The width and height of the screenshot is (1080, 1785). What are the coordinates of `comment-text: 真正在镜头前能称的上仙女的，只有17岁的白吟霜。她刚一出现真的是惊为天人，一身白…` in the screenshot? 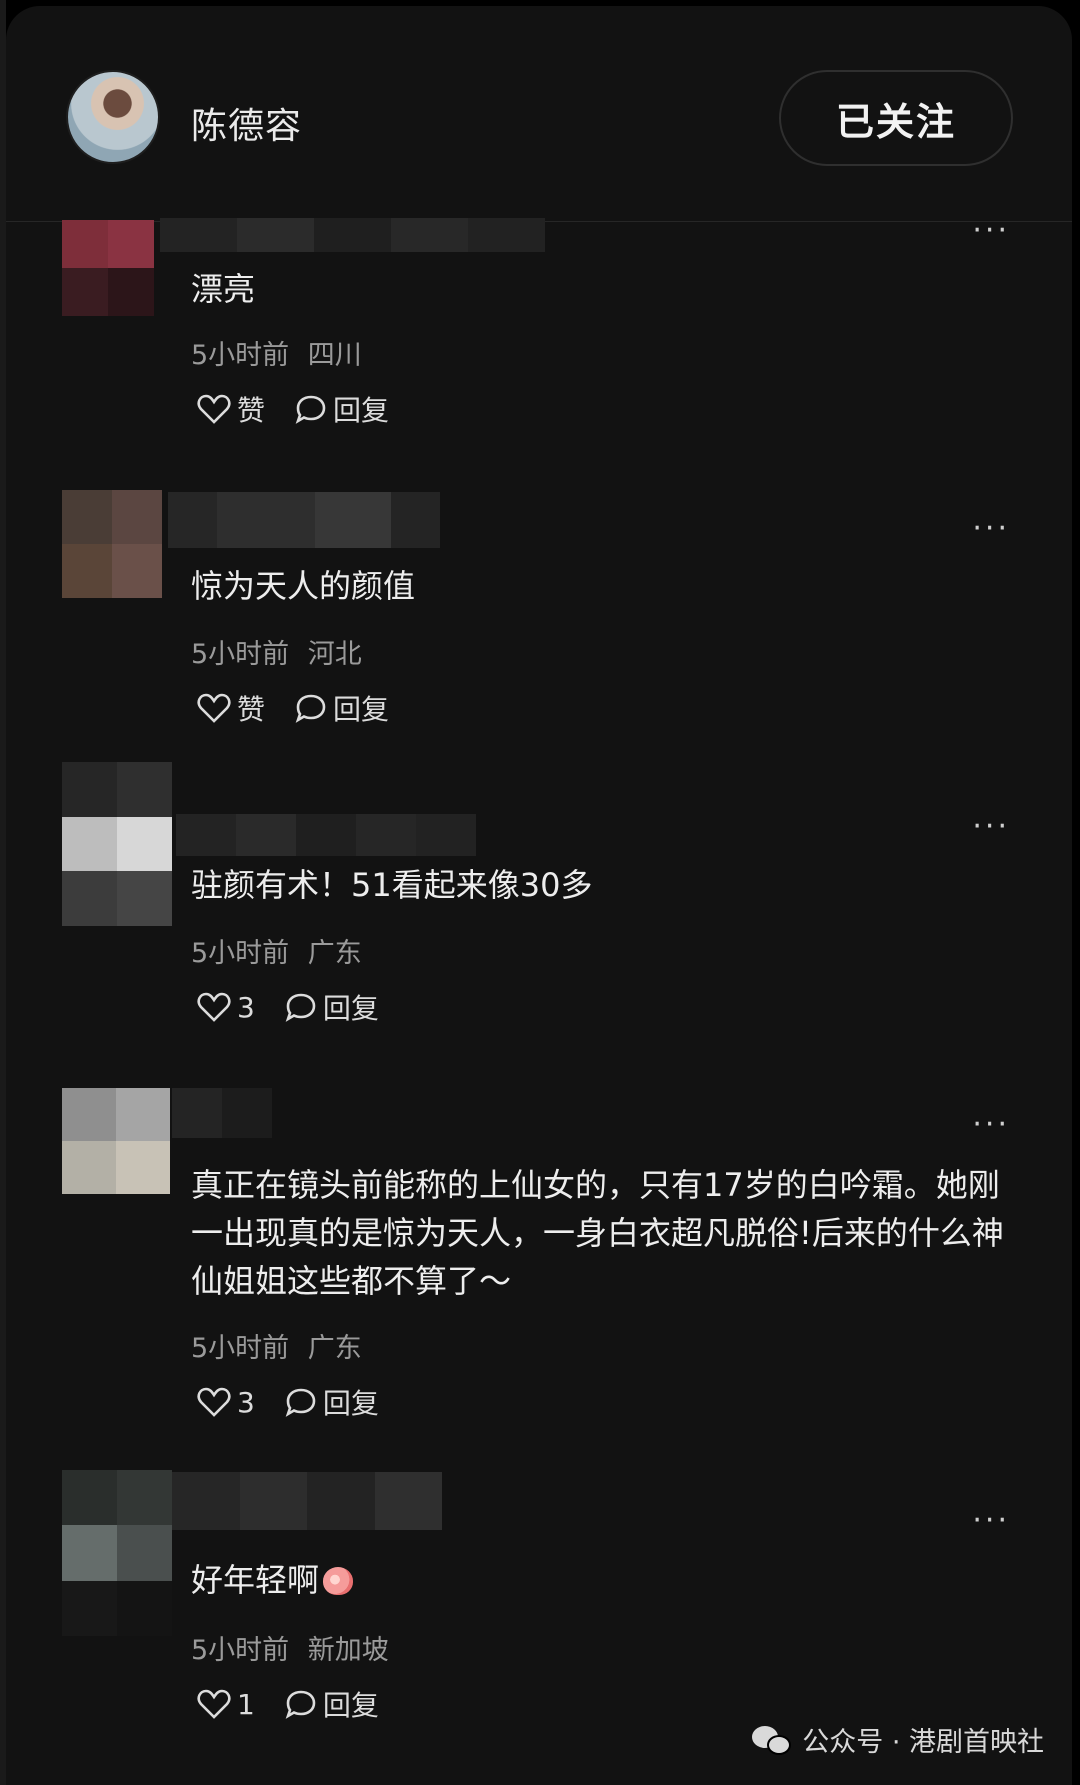 It's located at (597, 1233).